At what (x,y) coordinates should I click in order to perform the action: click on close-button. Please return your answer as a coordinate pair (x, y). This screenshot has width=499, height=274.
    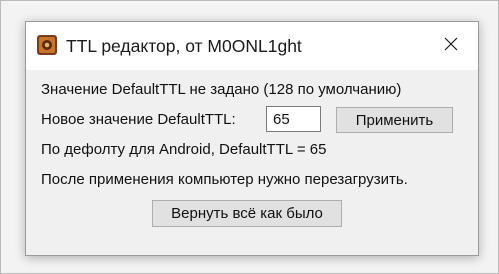
    Looking at the image, I should click on (451, 46).